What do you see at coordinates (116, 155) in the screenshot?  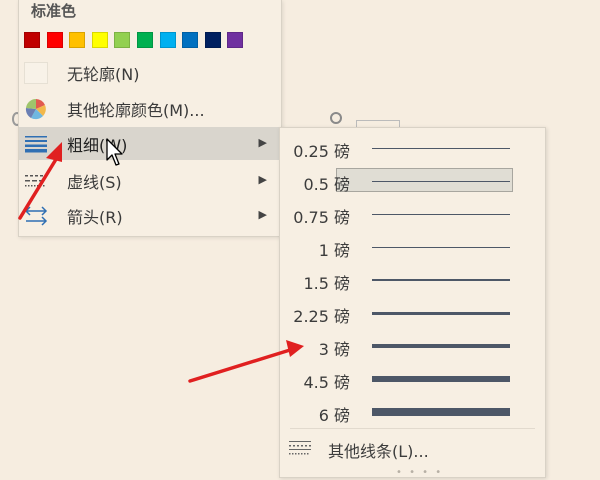 I see `mouse-cursor-icon` at bounding box center [116, 155].